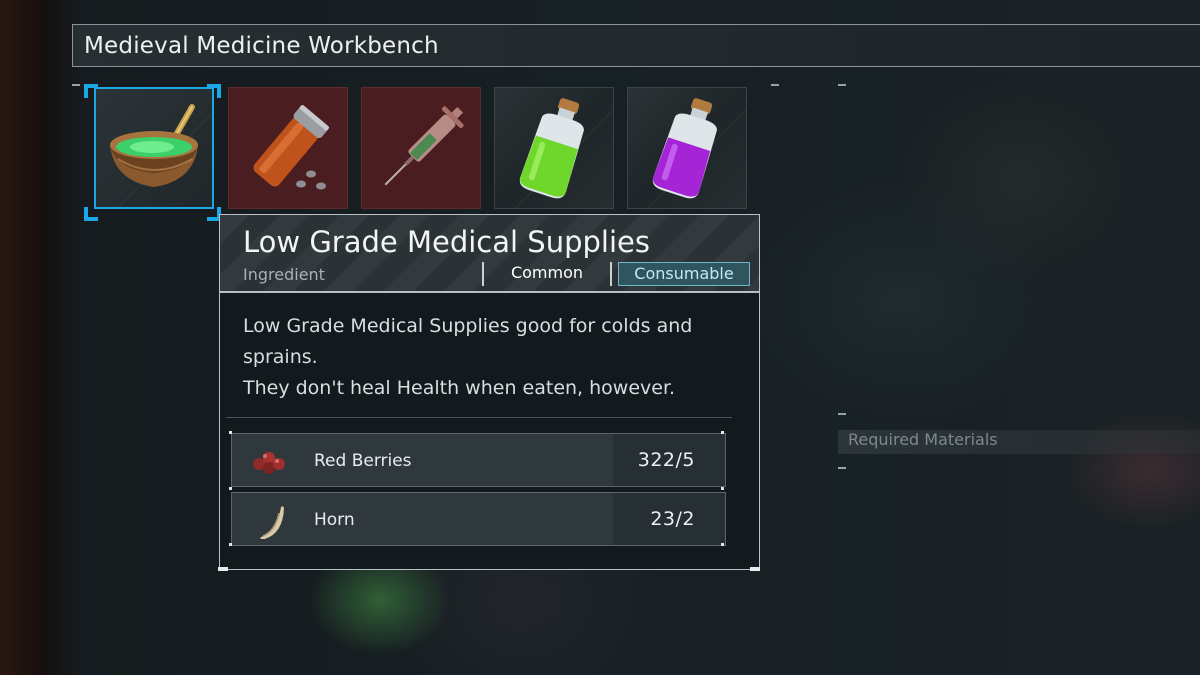  I want to click on selection-corner-tr, so click(214, 91).